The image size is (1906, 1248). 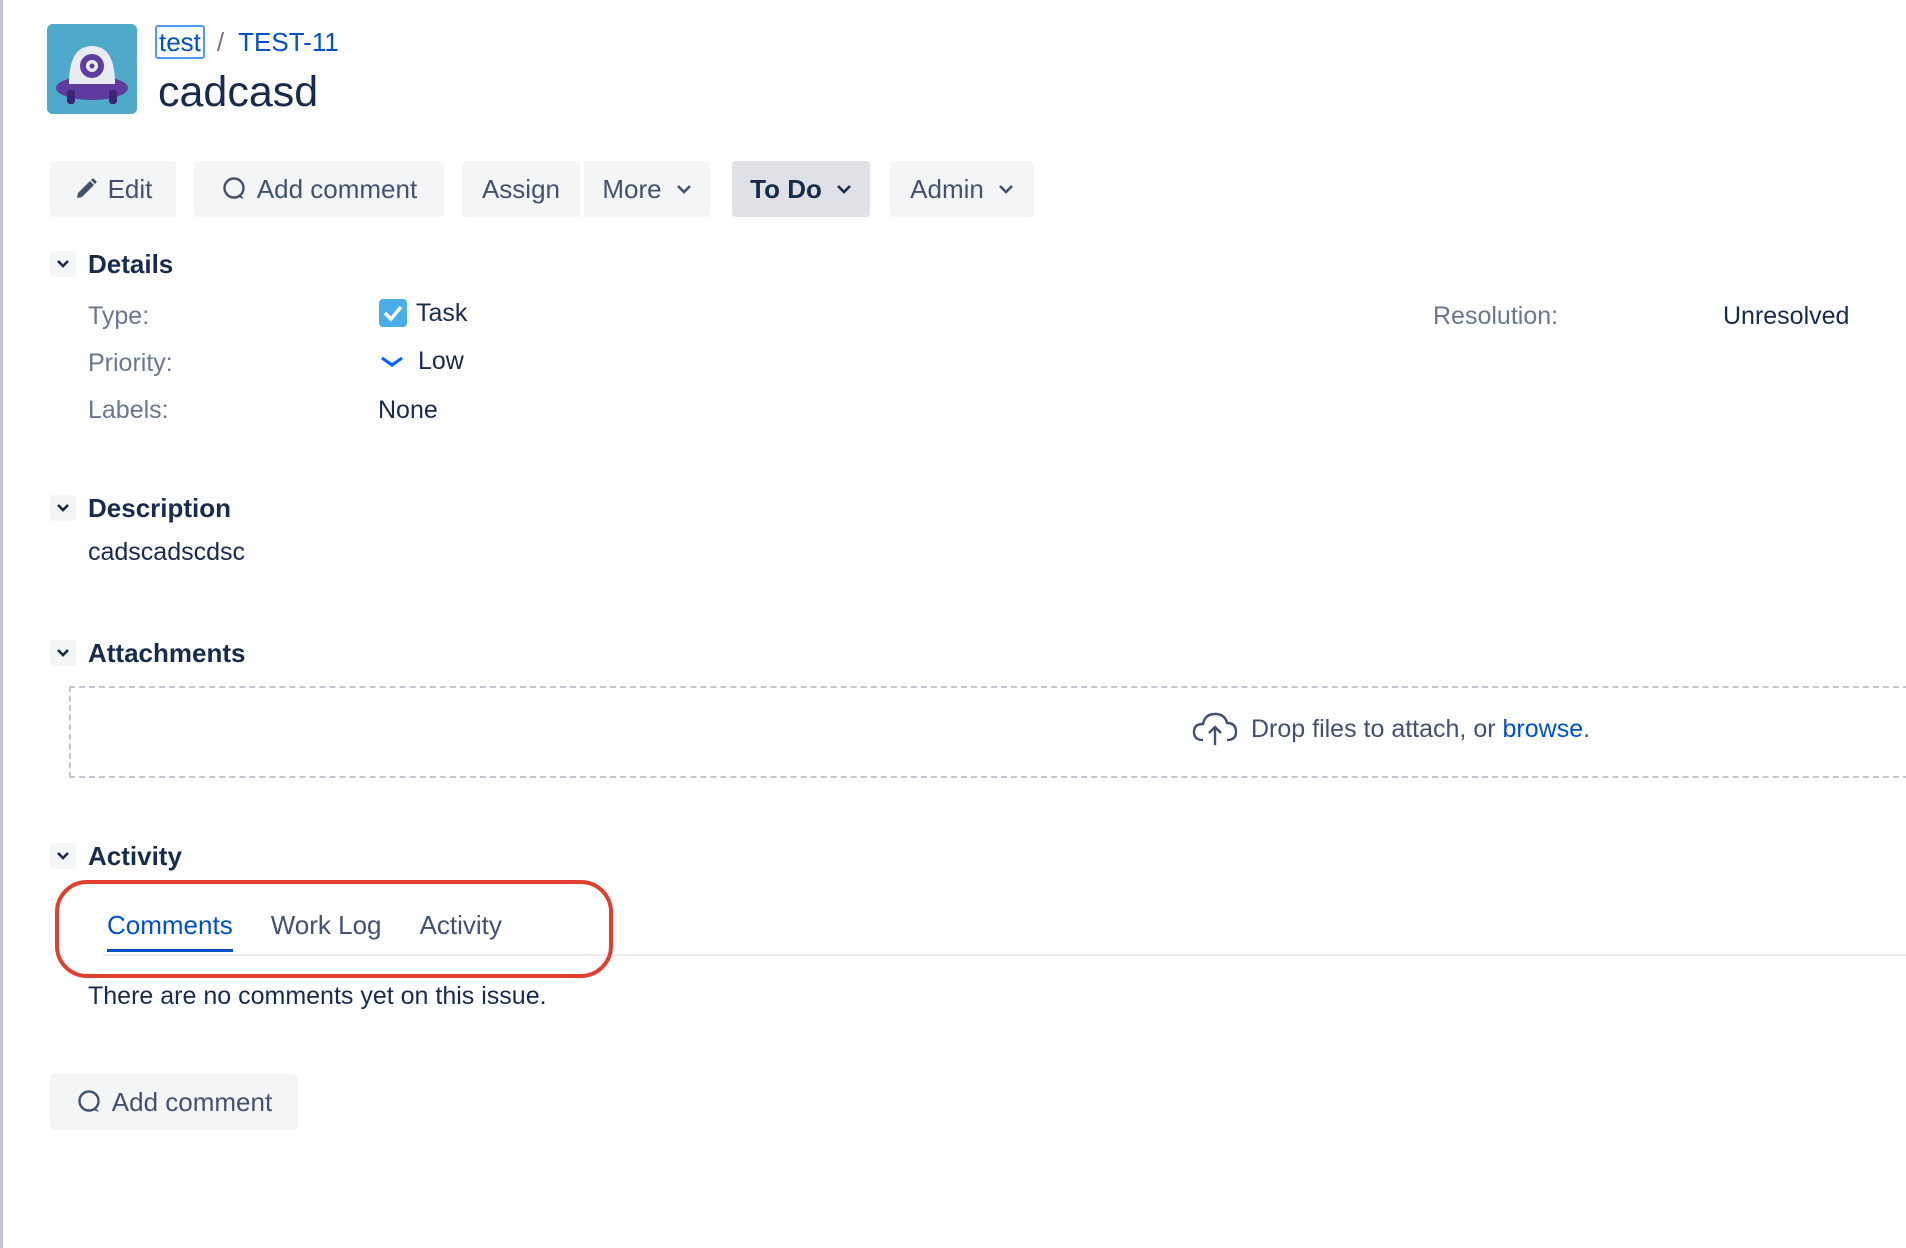 I want to click on edit-button: Edit, so click(x=113, y=189).